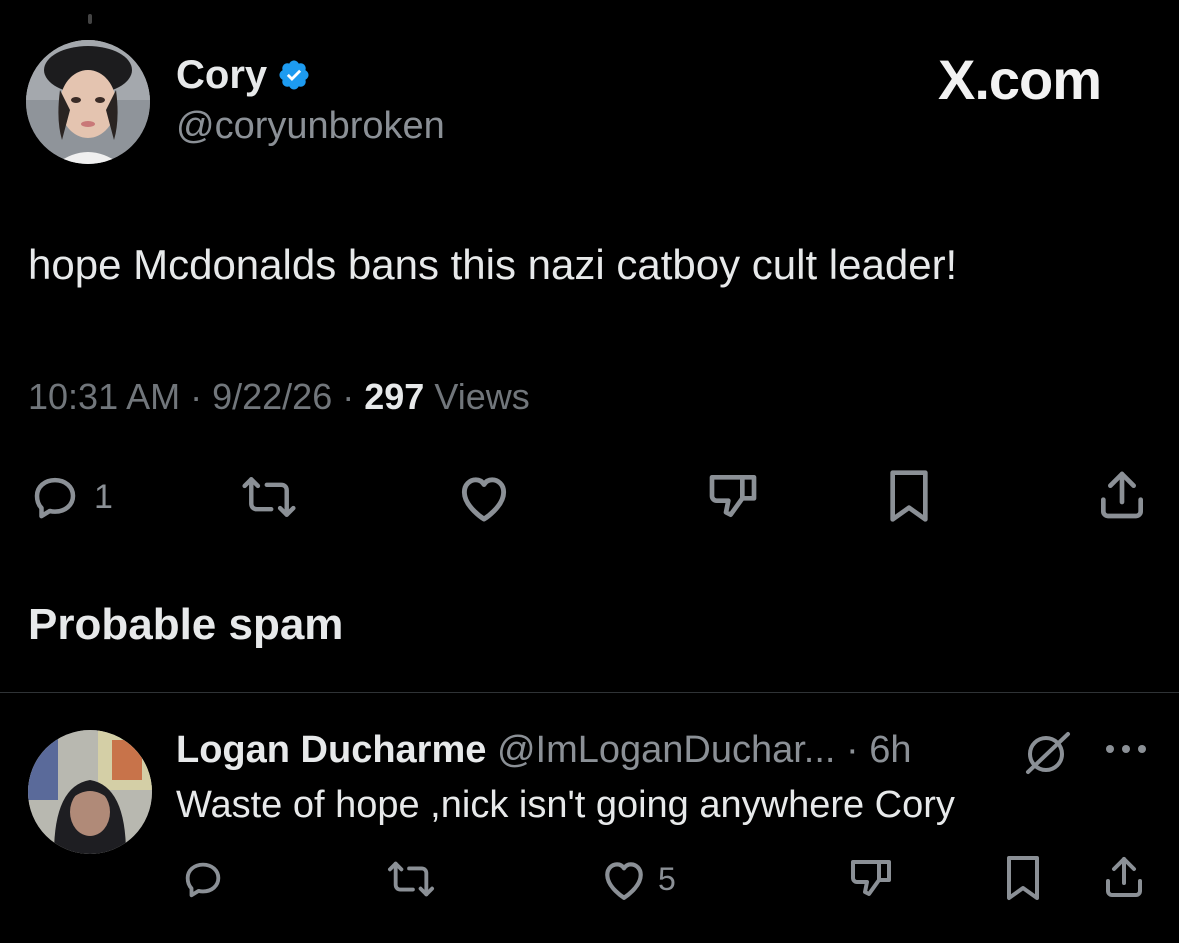 Image resolution: width=1179 pixels, height=943 pixels. I want to click on status-indicator, so click(90, 19).